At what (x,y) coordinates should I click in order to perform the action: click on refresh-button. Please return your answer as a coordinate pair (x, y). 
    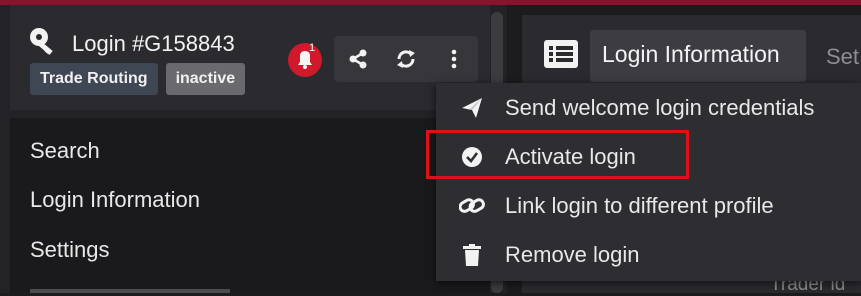
    Looking at the image, I should click on (406, 59).